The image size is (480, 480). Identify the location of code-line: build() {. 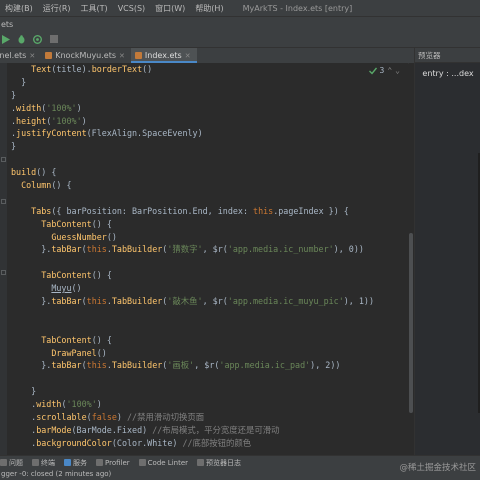
(192, 172).